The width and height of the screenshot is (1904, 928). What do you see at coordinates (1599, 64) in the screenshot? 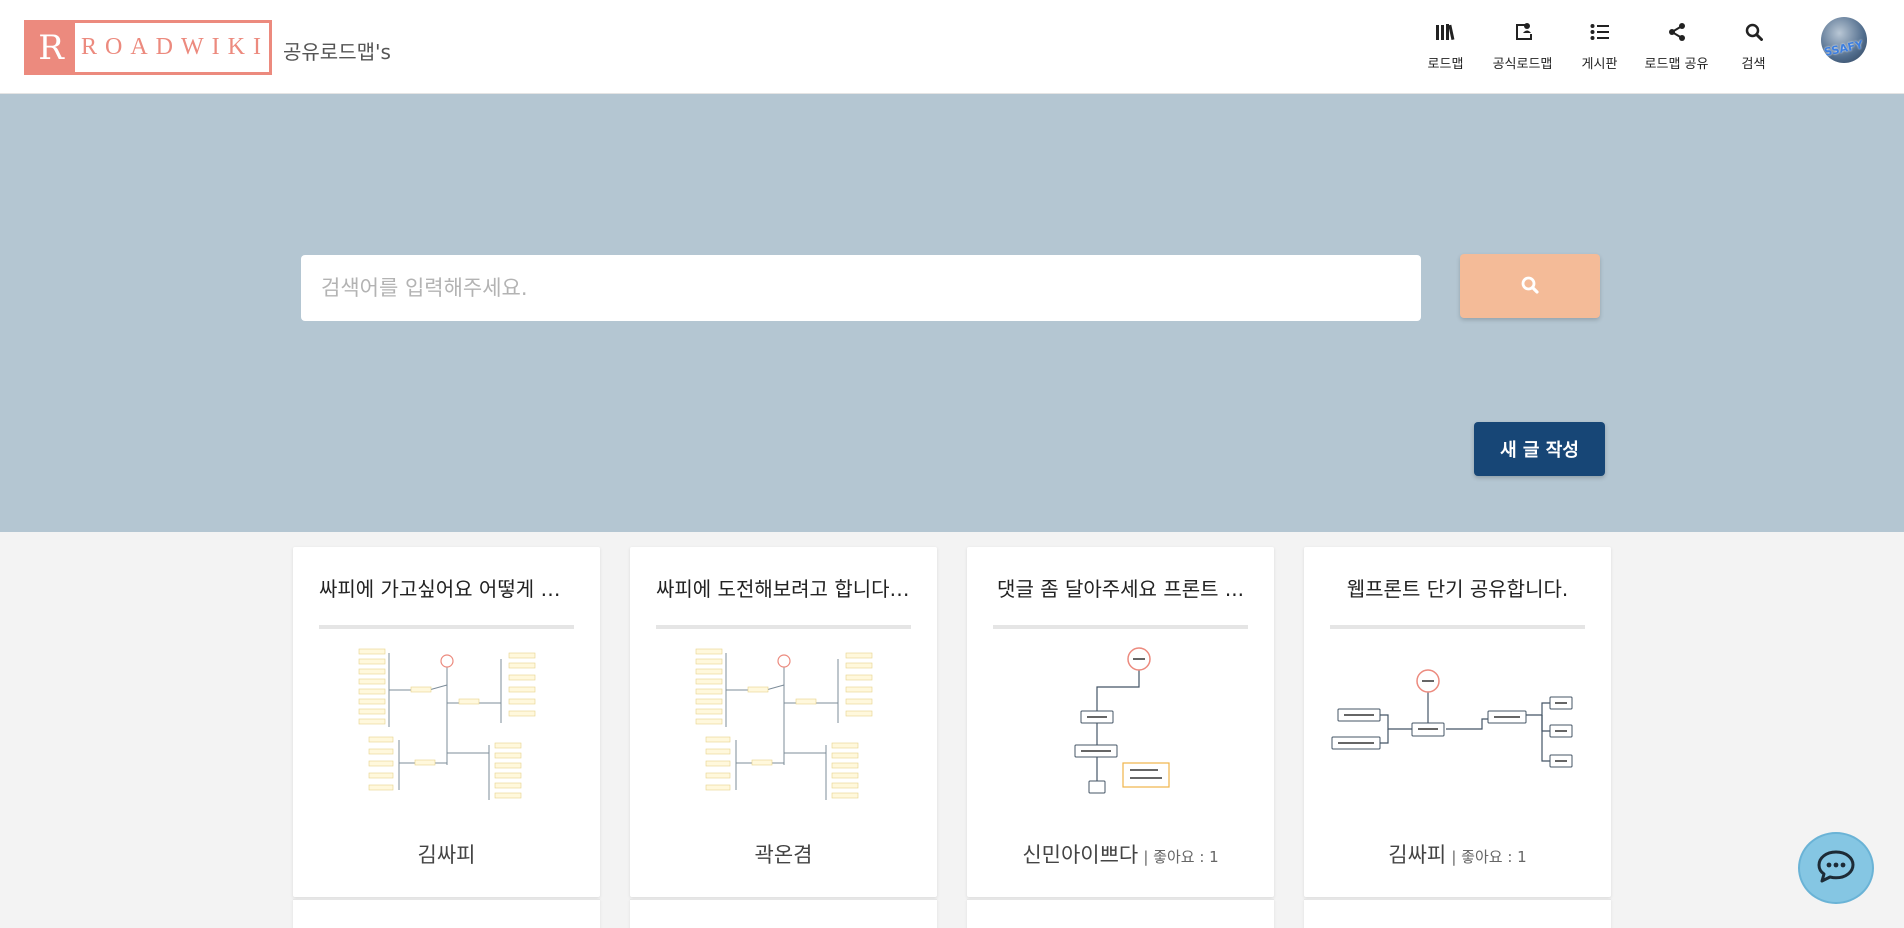
I see `nav-board-label: 게시판` at bounding box center [1599, 64].